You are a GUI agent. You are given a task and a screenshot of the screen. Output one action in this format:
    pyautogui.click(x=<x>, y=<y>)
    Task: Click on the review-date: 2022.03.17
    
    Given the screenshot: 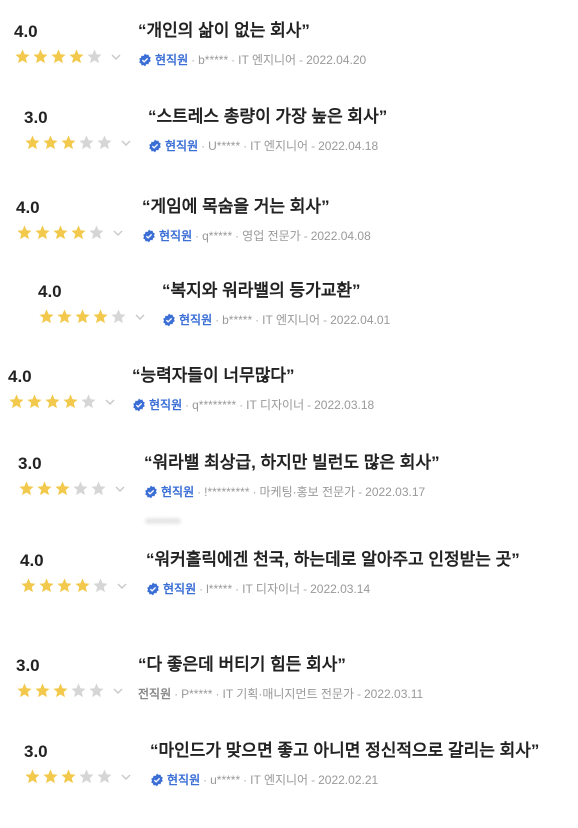 What is the action you would take?
    pyautogui.click(x=395, y=492)
    